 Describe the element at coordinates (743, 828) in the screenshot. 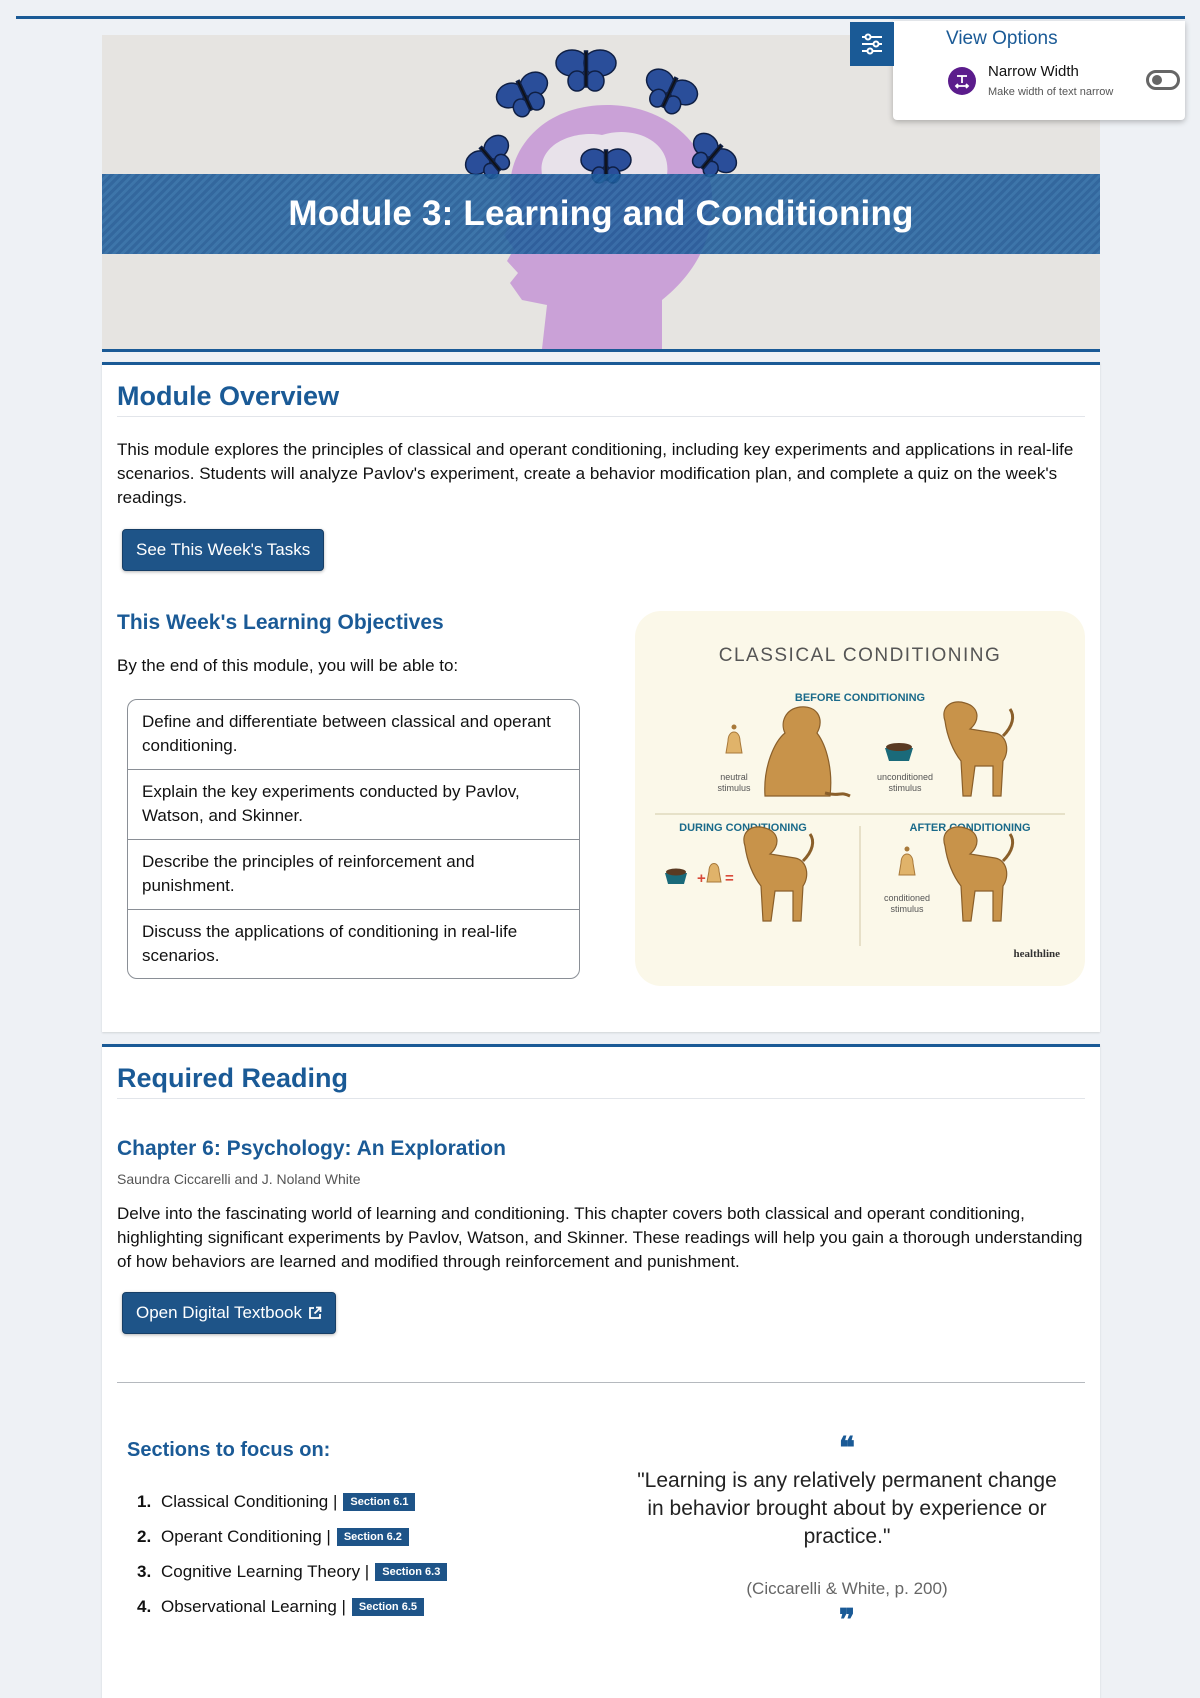

I see `diagram-label-during: DURING CONDITIONING` at that location.